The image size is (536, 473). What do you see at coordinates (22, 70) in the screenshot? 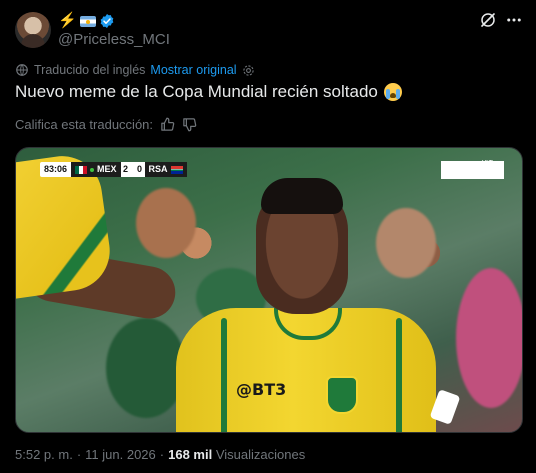
I see `translate-icon` at bounding box center [22, 70].